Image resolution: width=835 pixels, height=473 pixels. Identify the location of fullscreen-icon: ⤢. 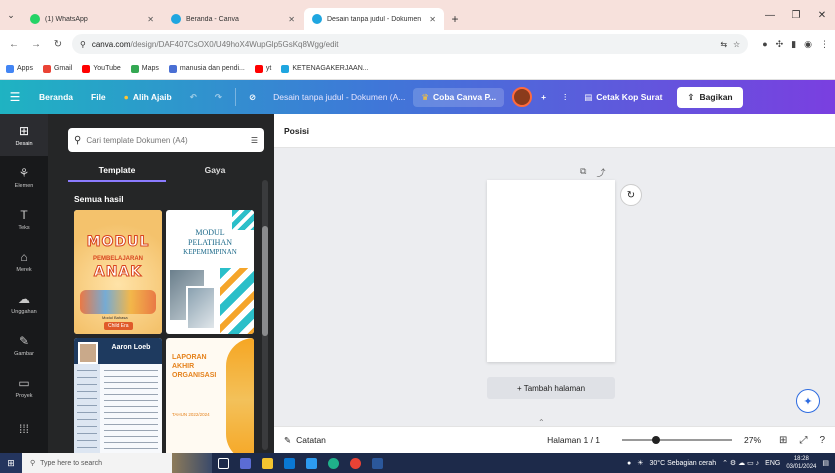
(803, 440).